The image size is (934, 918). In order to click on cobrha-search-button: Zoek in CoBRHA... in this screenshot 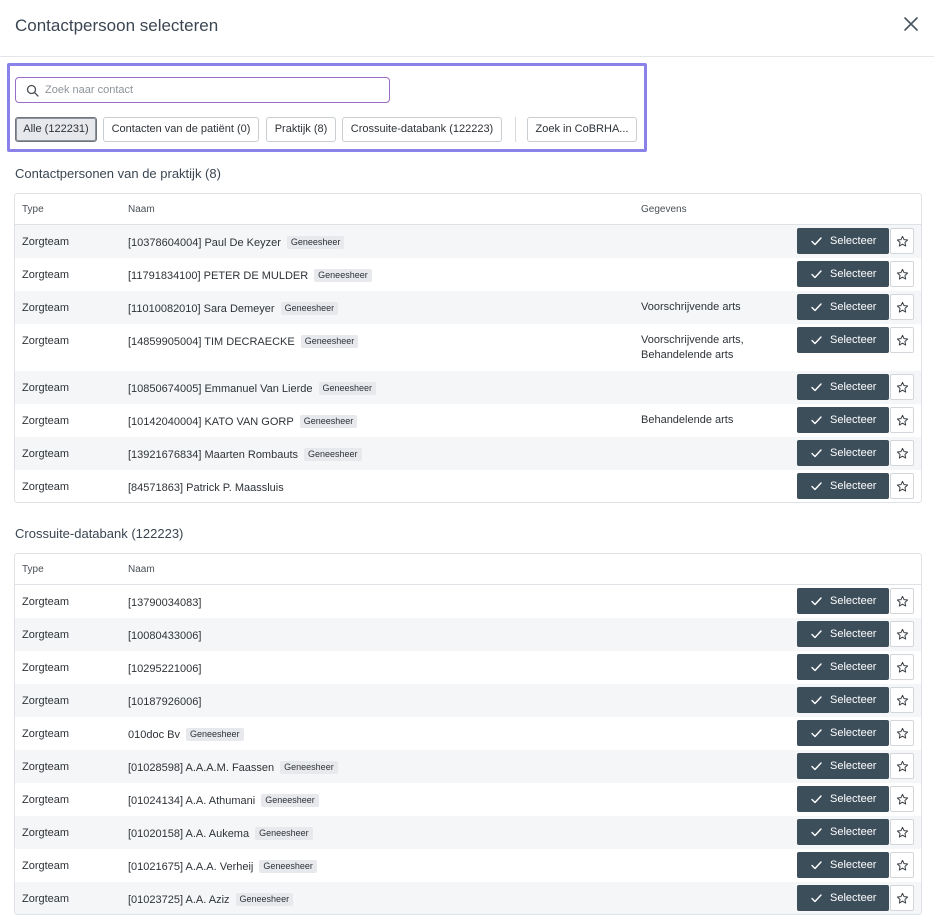, I will do `click(582, 129)`.